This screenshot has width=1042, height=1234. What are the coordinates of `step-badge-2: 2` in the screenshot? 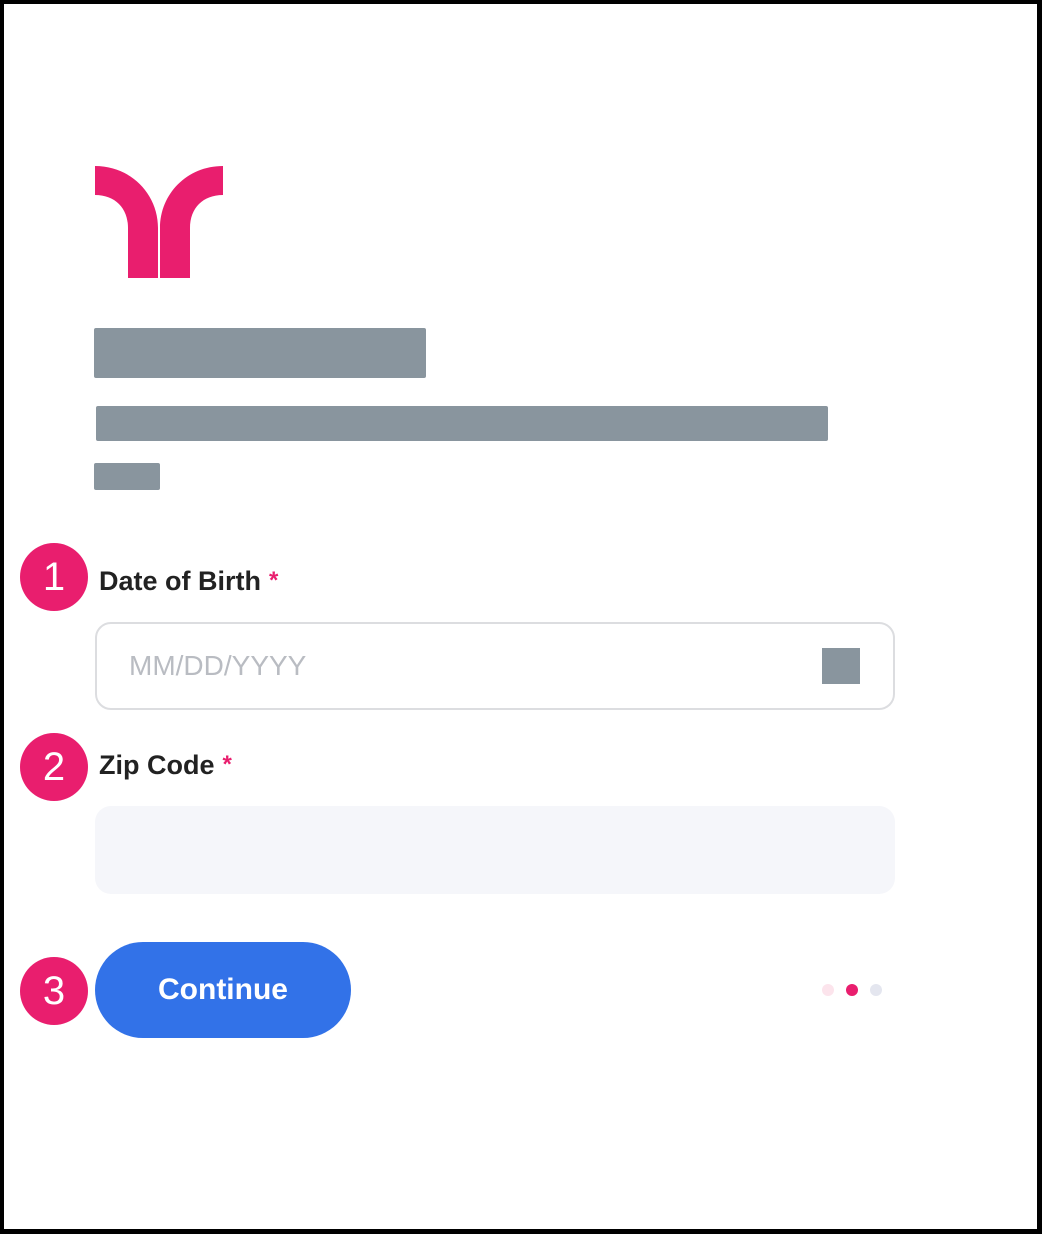 It's located at (54, 767).